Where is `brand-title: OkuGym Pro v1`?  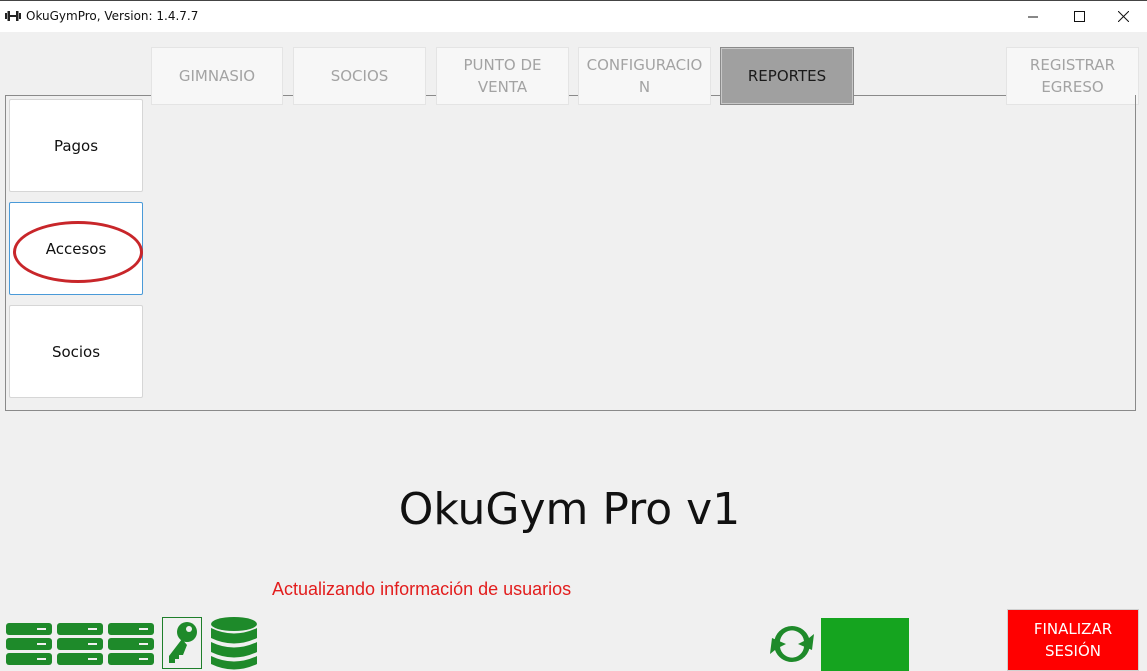 brand-title: OkuGym Pro v1 is located at coordinates (569, 509).